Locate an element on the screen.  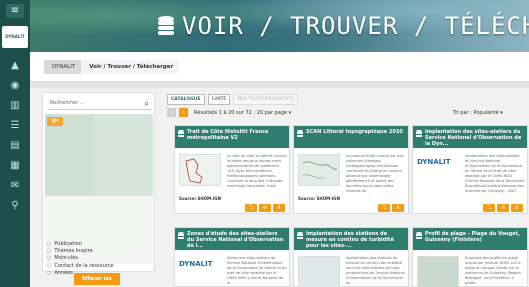
globe-icon: ◉ is located at coordinates (15, 85).